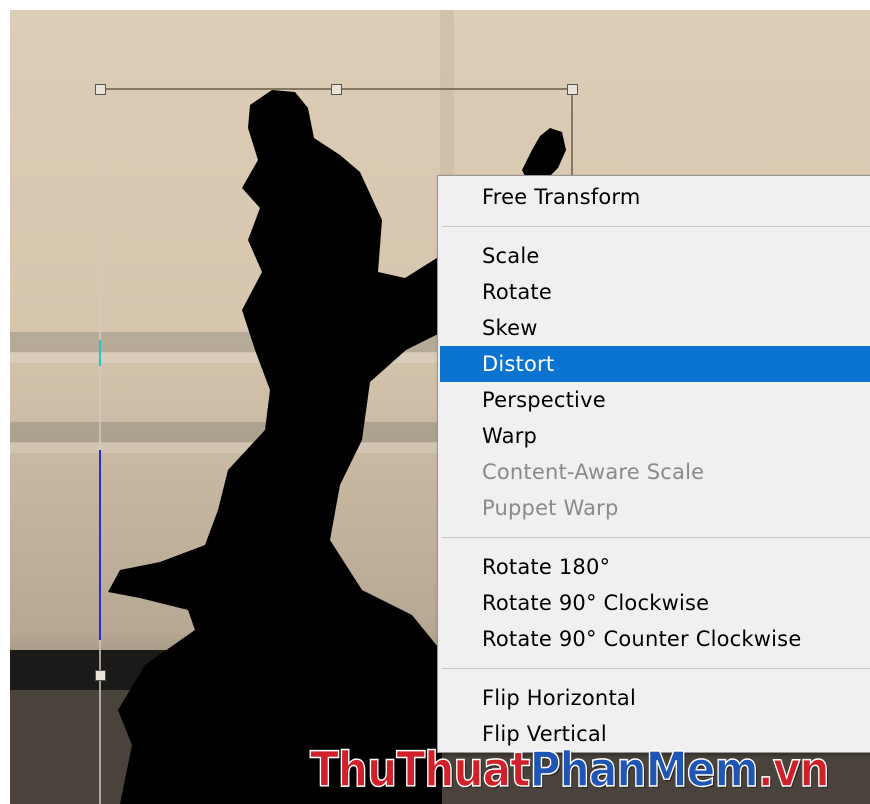 This screenshot has height=804, width=870. What do you see at coordinates (655, 292) in the screenshot?
I see `menu-item-rotate: Rotate` at bounding box center [655, 292].